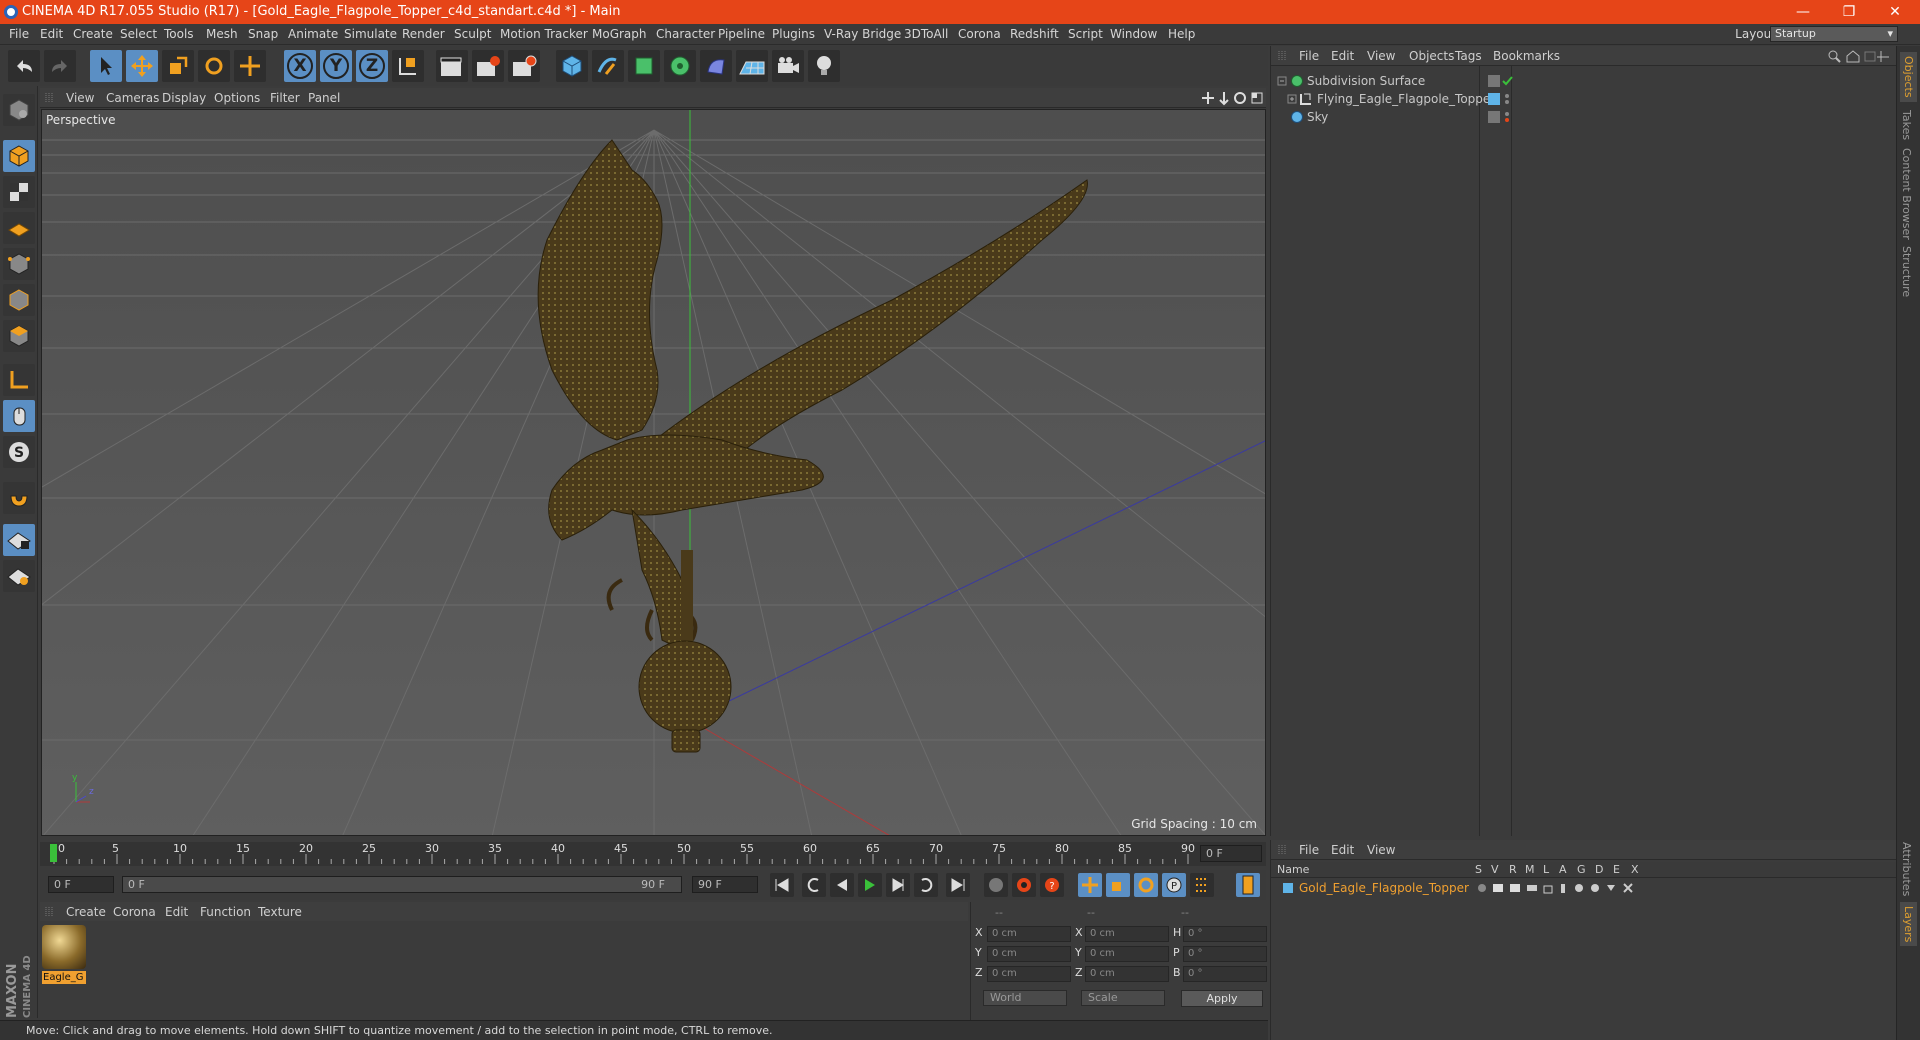 This screenshot has width=1920, height=1040. What do you see at coordinates (752, 66) in the screenshot?
I see `add-floor-button` at bounding box center [752, 66].